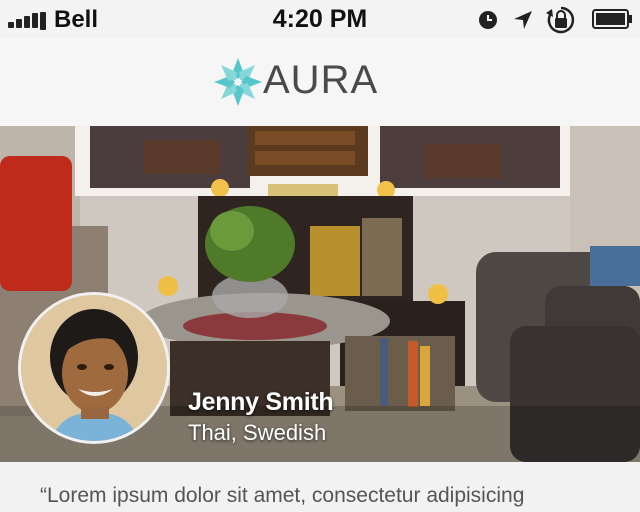 The width and height of the screenshot is (640, 512). What do you see at coordinates (560, 20) in the screenshot?
I see `rotation-lock-icon` at bounding box center [560, 20].